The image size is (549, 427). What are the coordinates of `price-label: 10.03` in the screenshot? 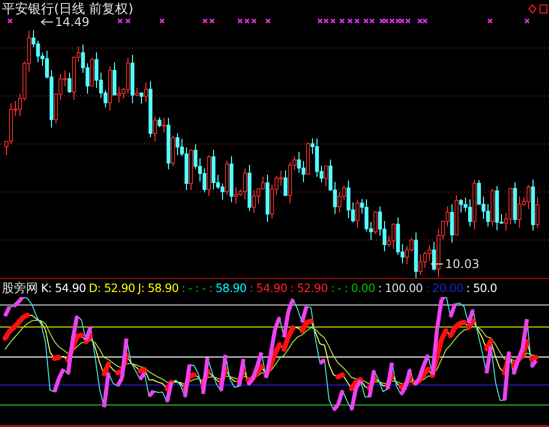 It's located at (462, 264).